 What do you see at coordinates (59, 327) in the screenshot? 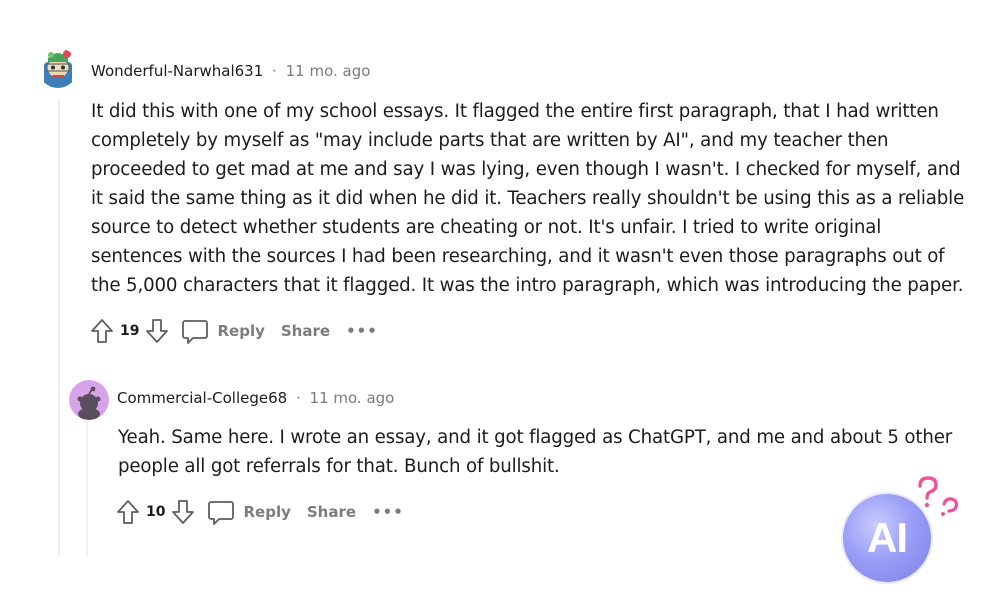
I see `thread-line-main` at bounding box center [59, 327].